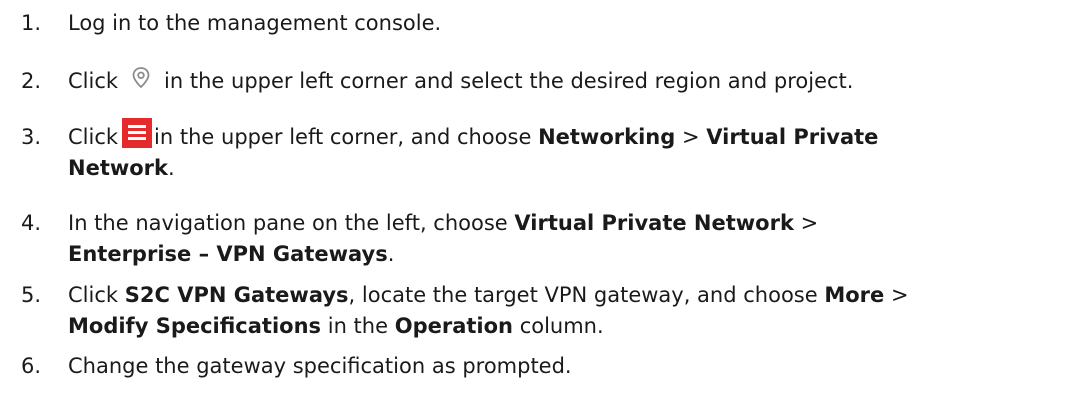  What do you see at coordinates (31, 137) in the screenshot?
I see `step-number: 3.` at bounding box center [31, 137].